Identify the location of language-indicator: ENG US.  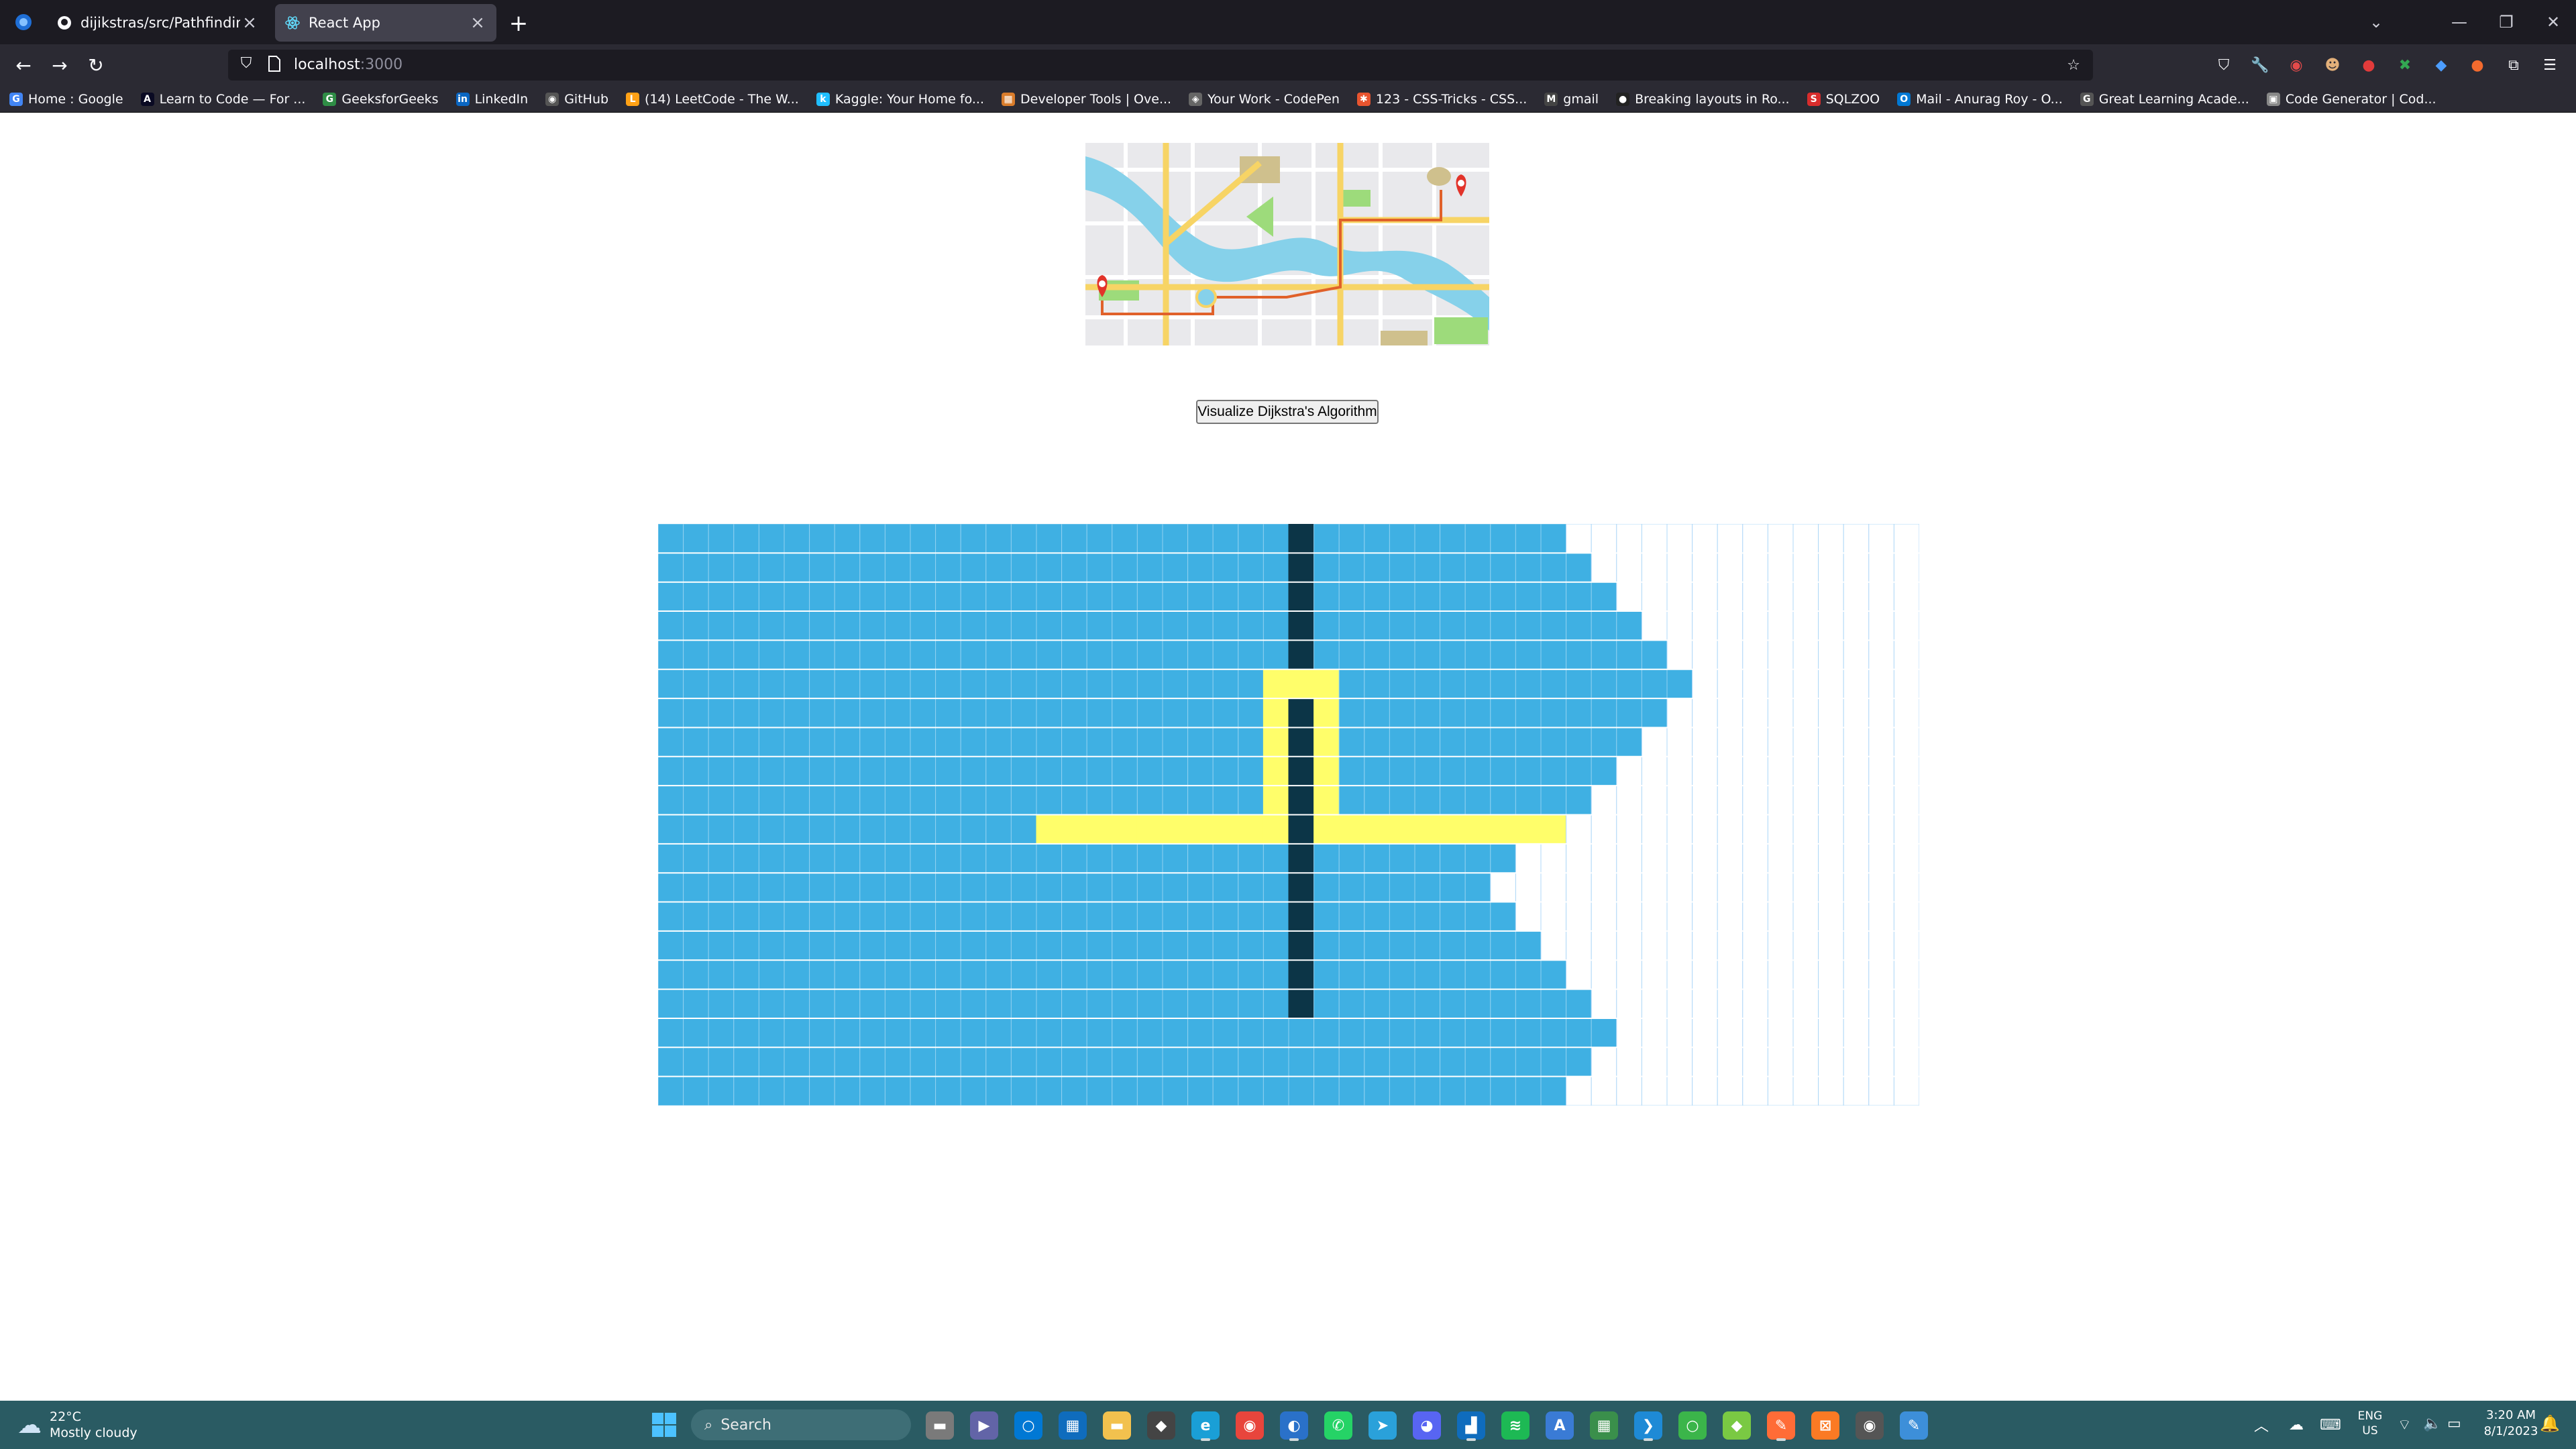
(2370, 1423).